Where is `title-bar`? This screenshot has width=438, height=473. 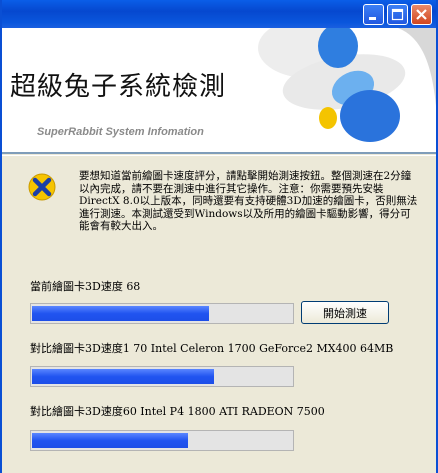
title-bar is located at coordinates (219, 14).